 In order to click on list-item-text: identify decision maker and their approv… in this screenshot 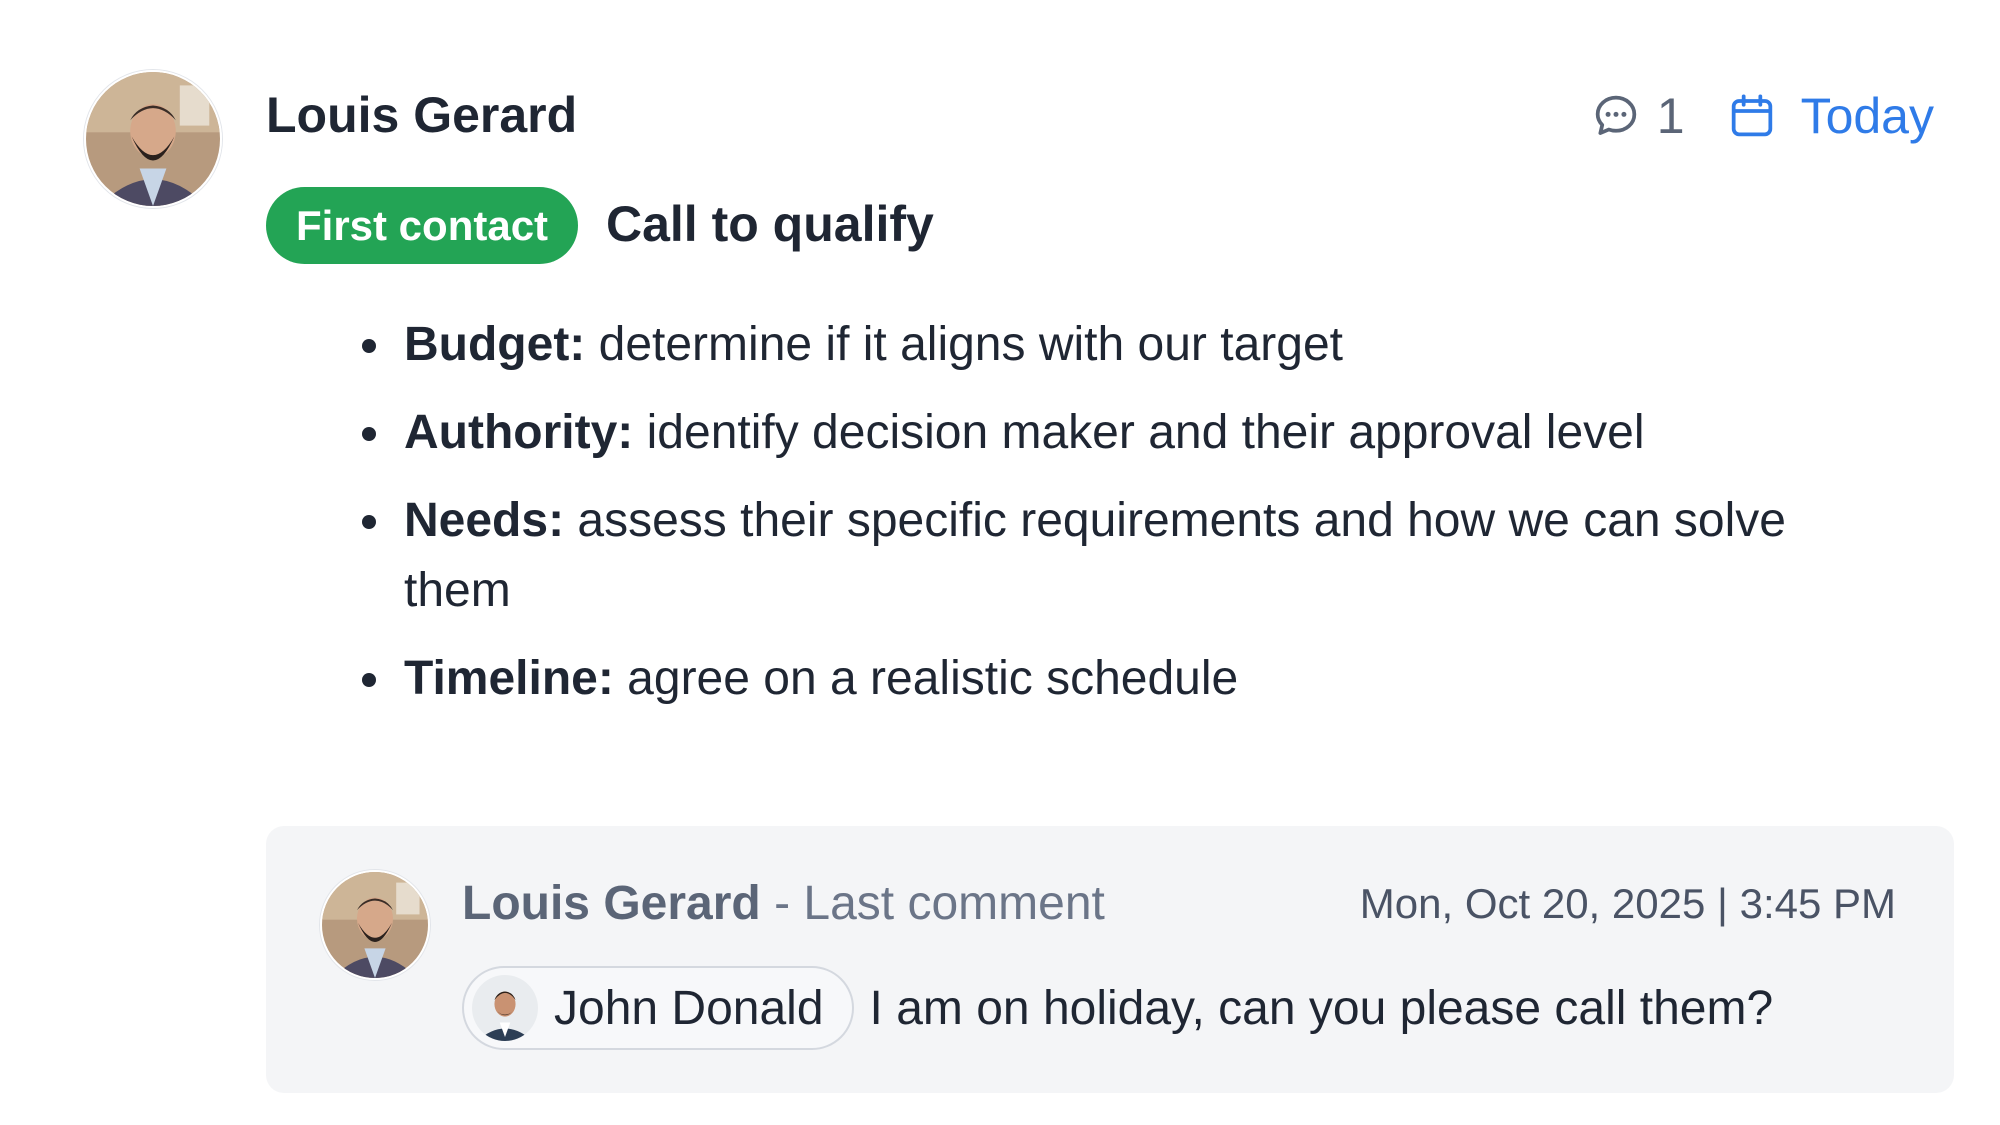, I will do `click(1139, 432)`.